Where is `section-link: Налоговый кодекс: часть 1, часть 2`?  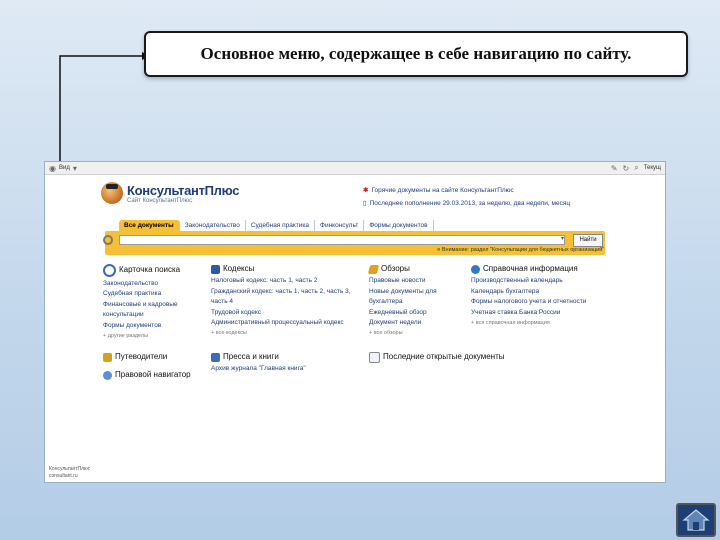 section-link: Налоговый кодекс: часть 1, часть 2 is located at coordinates (281, 281).